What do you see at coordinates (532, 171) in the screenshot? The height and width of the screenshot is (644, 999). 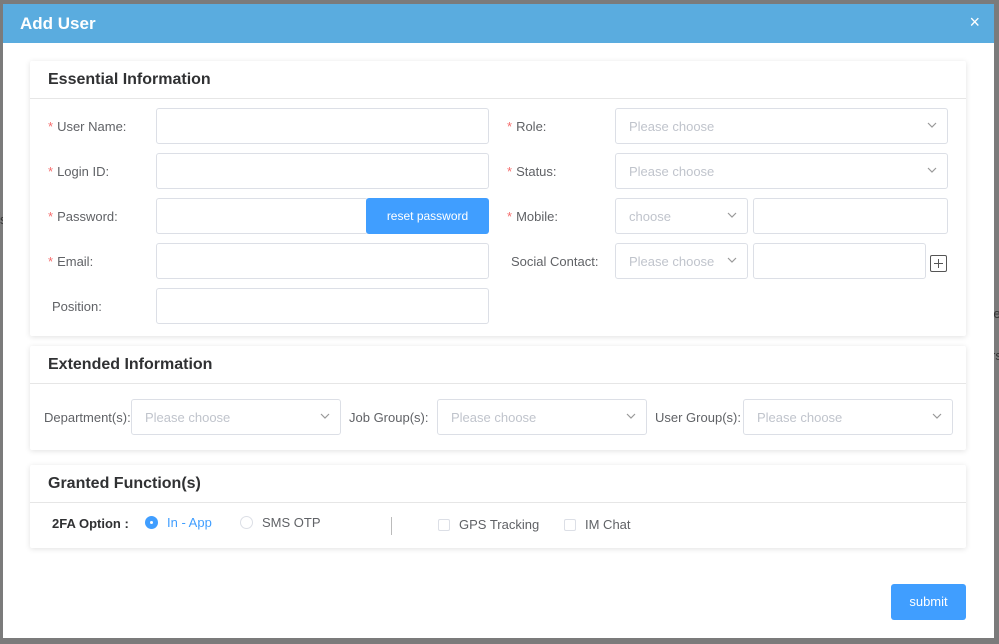 I see `status-label: * Status:` at bounding box center [532, 171].